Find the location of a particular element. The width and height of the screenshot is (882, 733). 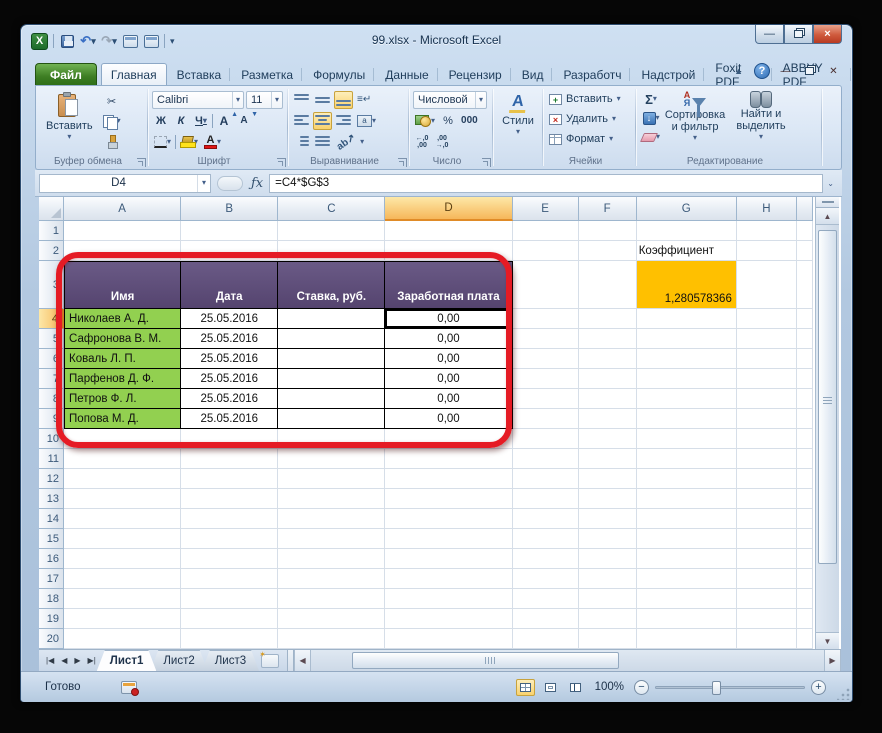

sort-filter-button: АЯ Сортировка и фильтр ▾ is located at coordinates (695, 121).